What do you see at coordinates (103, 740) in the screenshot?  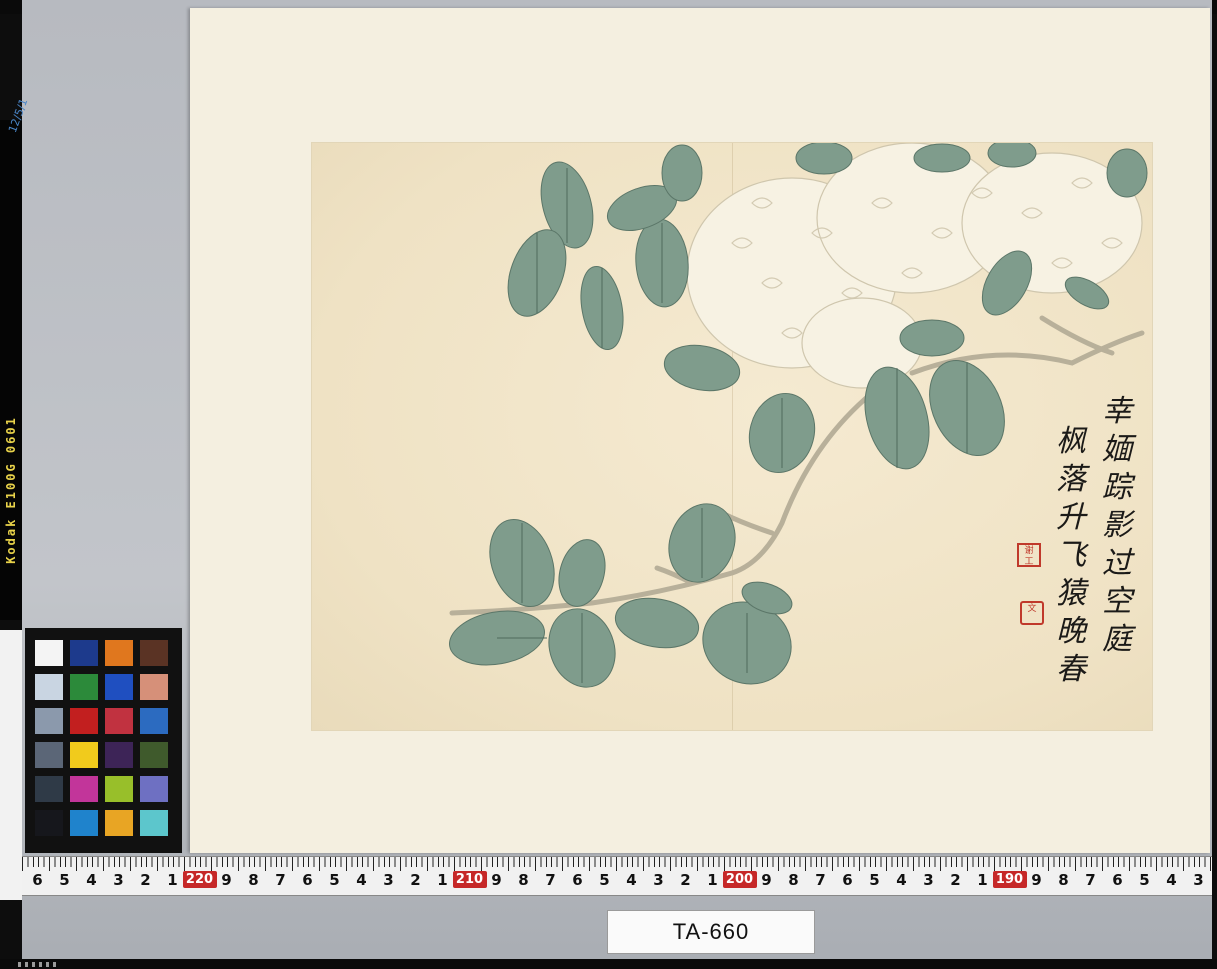 I see `color-checker` at bounding box center [103, 740].